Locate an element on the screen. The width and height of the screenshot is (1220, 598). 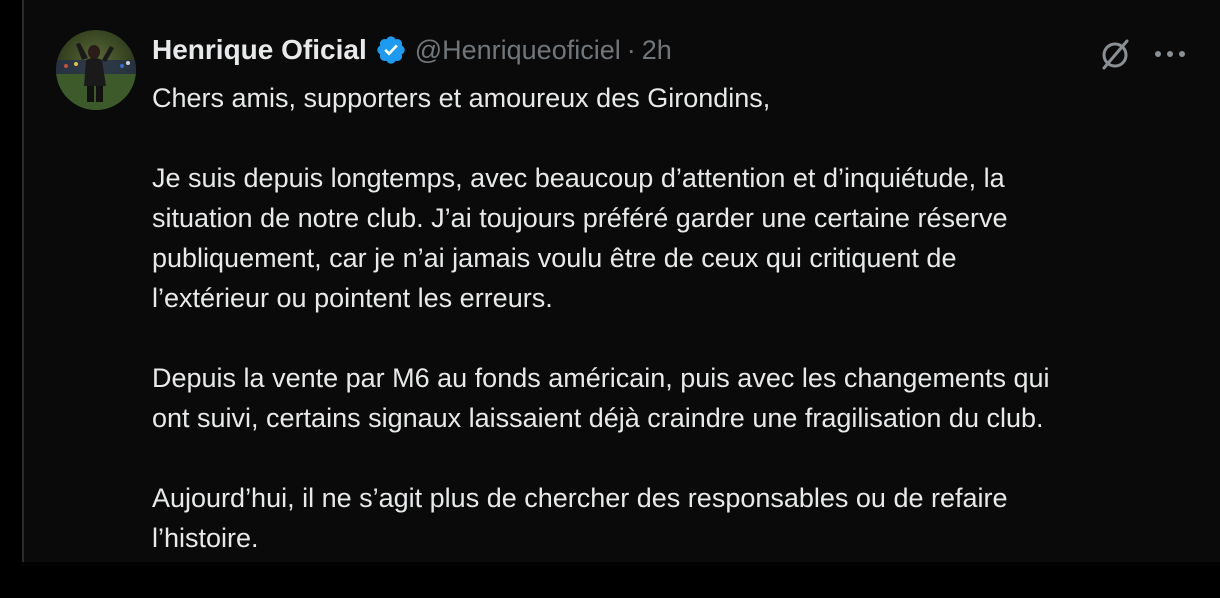
avatar-image is located at coordinates (96, 70).